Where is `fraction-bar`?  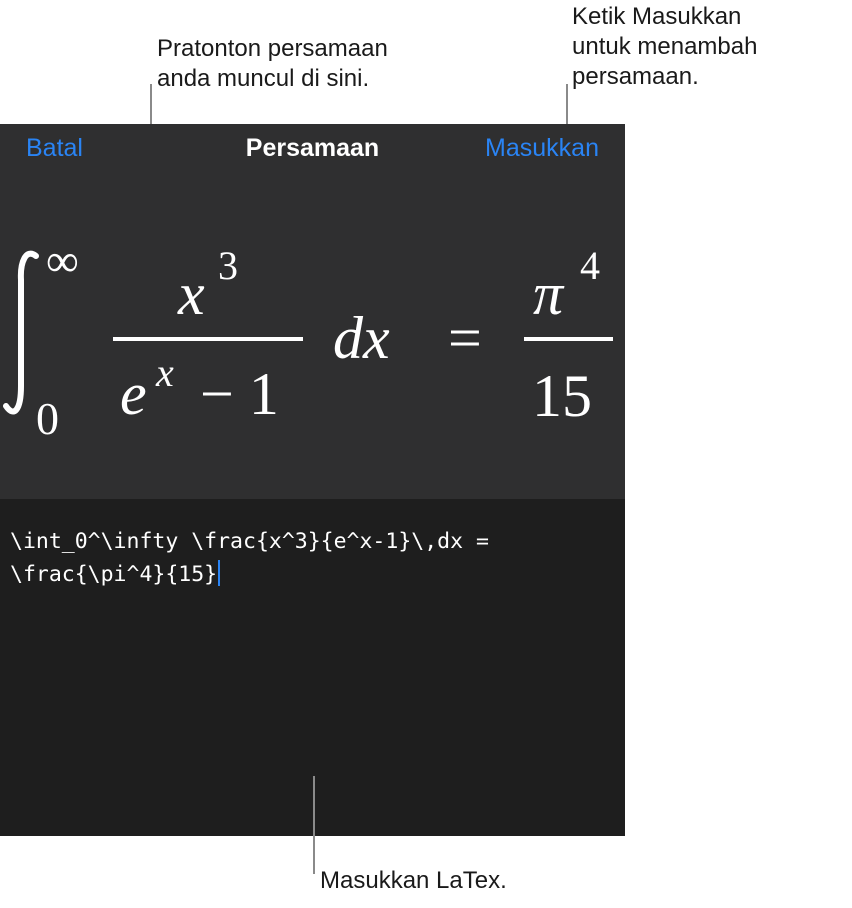
fraction-bar is located at coordinates (208, 339).